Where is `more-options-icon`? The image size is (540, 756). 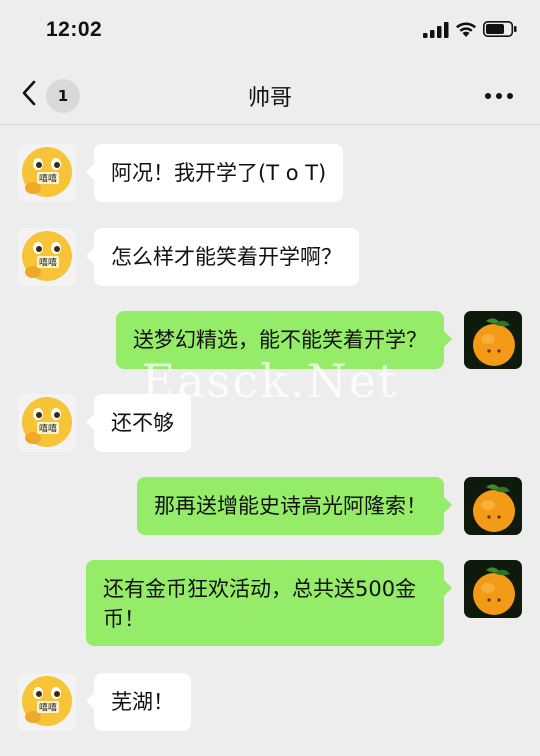 more-options-icon is located at coordinates (499, 96).